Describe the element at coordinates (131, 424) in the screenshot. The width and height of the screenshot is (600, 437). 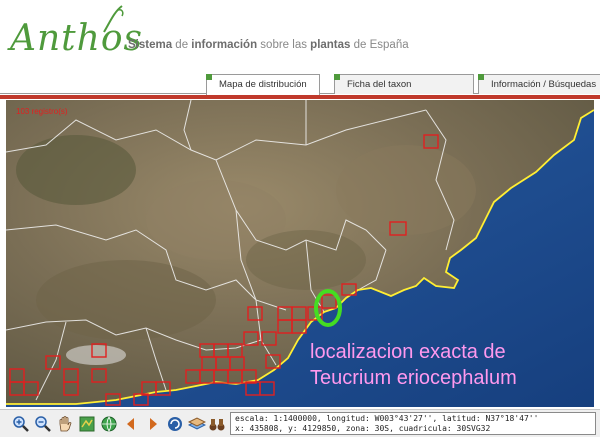
I see `back-arrow-icon` at that location.